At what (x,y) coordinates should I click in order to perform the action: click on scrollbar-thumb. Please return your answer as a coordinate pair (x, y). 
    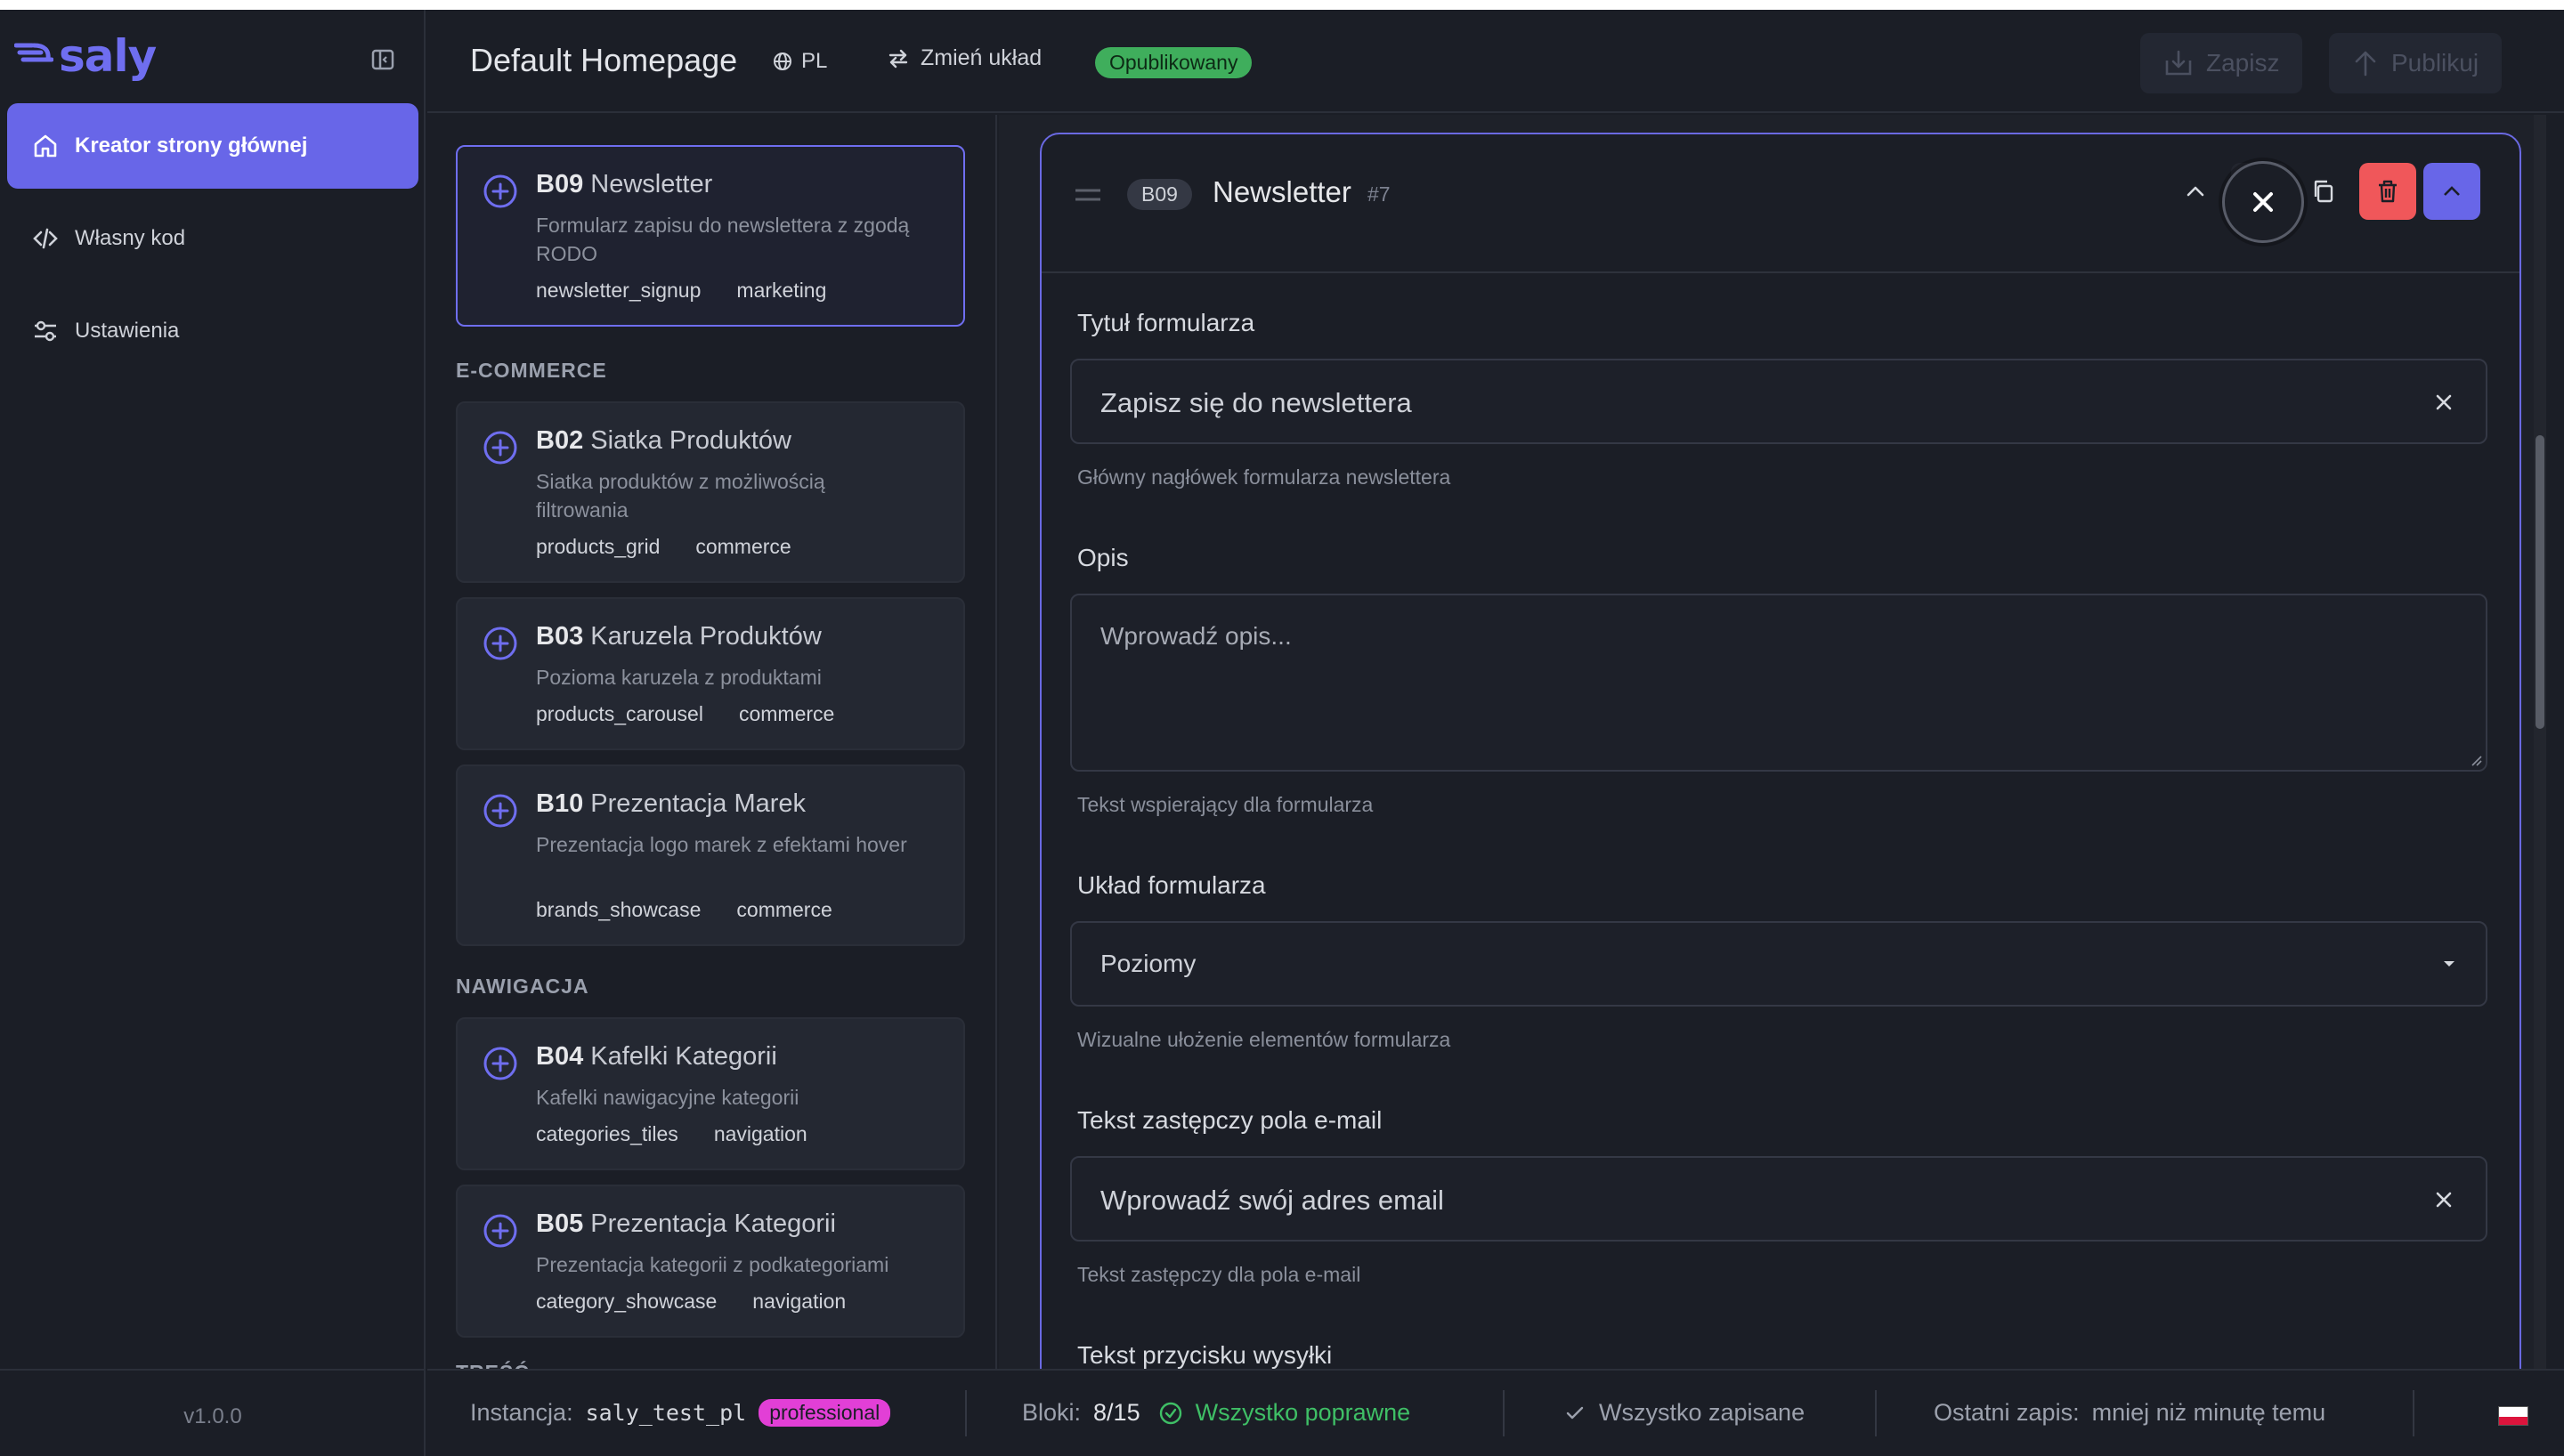
    Looking at the image, I should click on (2540, 582).